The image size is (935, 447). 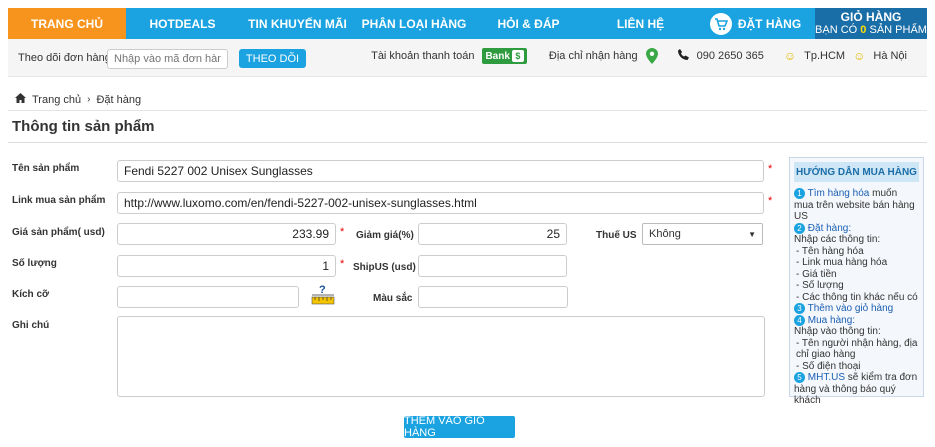 What do you see at coordinates (528, 23) in the screenshot?
I see `nav-item-faq: HỎI & ĐÁP` at bounding box center [528, 23].